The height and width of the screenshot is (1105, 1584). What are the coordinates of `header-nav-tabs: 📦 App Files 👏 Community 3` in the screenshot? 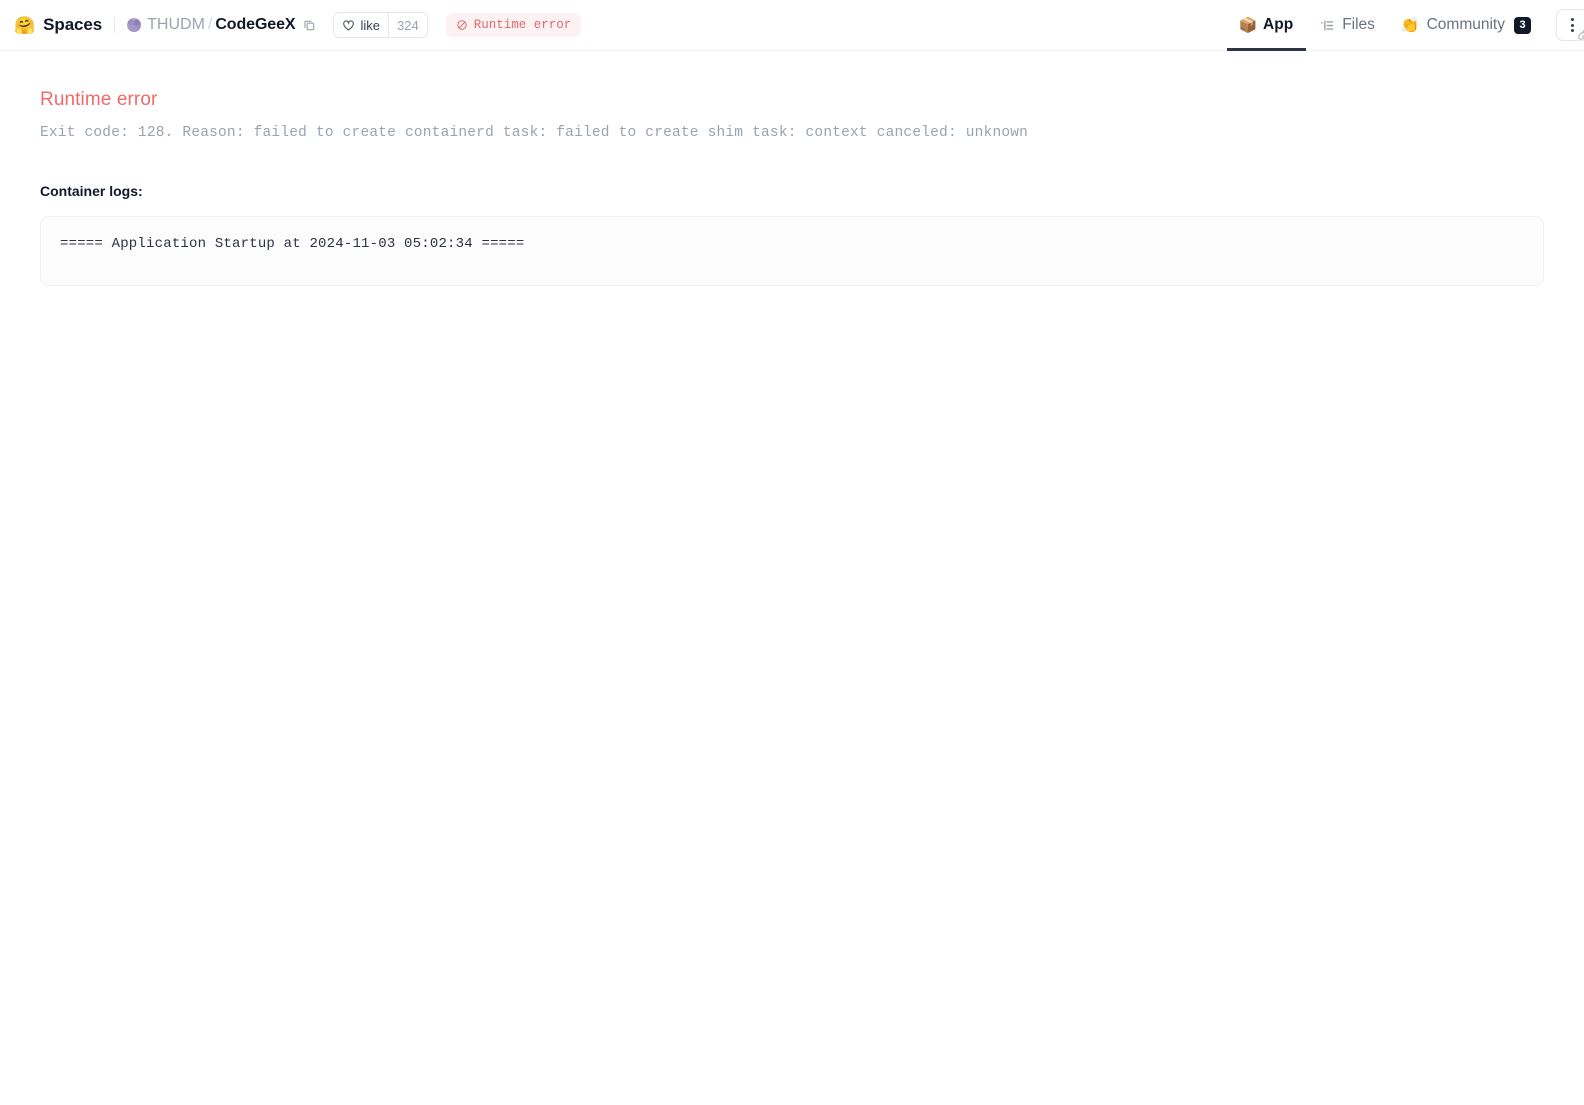 It's located at (1405, 25).